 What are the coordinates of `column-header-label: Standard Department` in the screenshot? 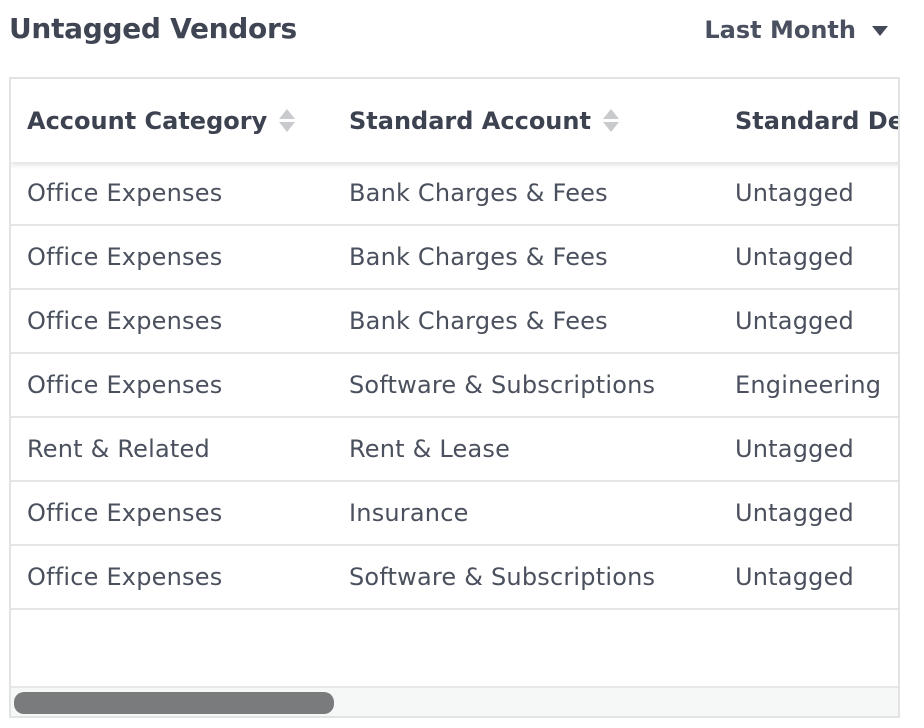 It's located at (816, 120).